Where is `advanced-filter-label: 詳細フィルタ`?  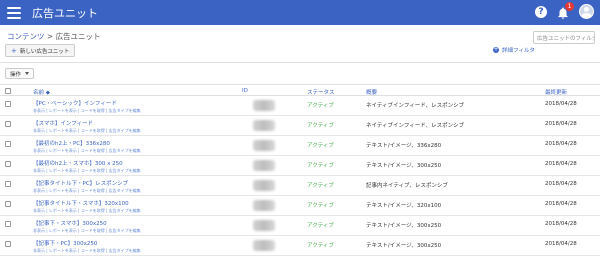 advanced-filter-label: 詳細フィルタ is located at coordinates (518, 51).